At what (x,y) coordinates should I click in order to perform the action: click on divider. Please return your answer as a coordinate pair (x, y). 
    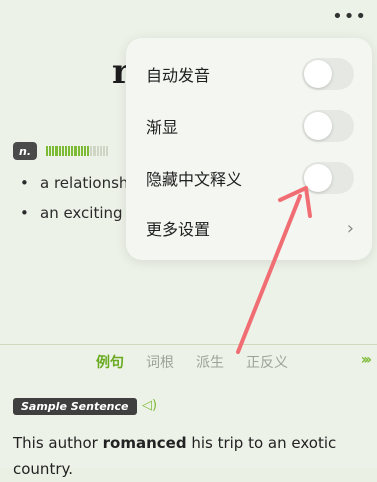
    Looking at the image, I should click on (188, 344).